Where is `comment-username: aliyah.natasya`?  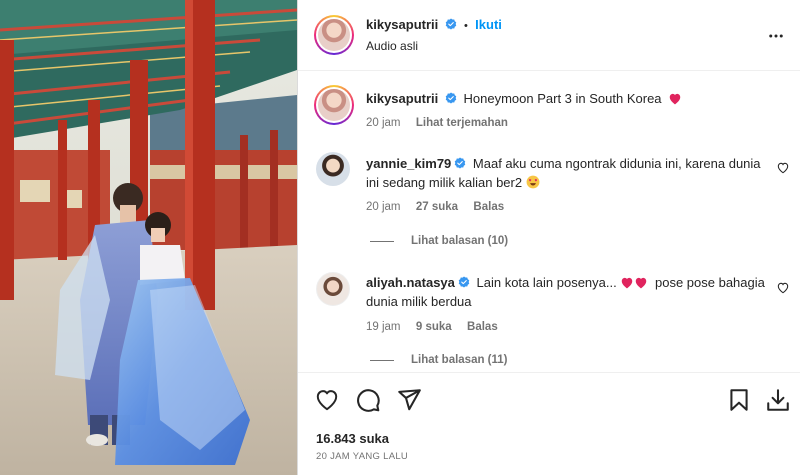
comment-username: aliyah.natasya is located at coordinates (410, 282).